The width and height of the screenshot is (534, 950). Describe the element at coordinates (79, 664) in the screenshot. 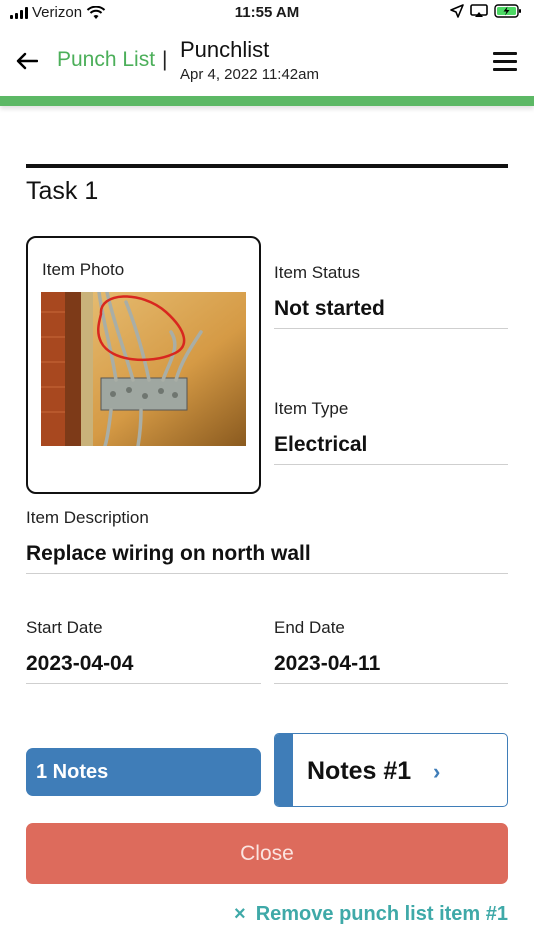

I see `start-date-value: 2023-04-04` at that location.